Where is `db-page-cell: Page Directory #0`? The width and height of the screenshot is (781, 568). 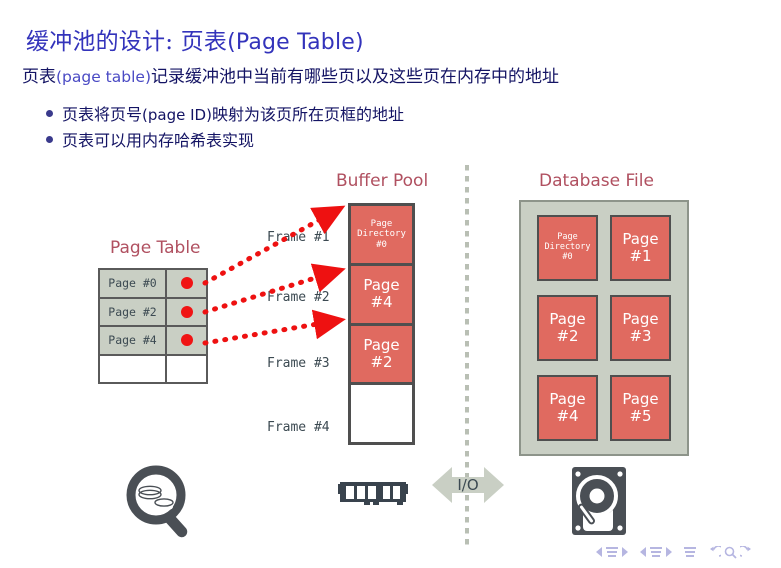
db-page-cell: Page Directory #0 is located at coordinates (567, 248).